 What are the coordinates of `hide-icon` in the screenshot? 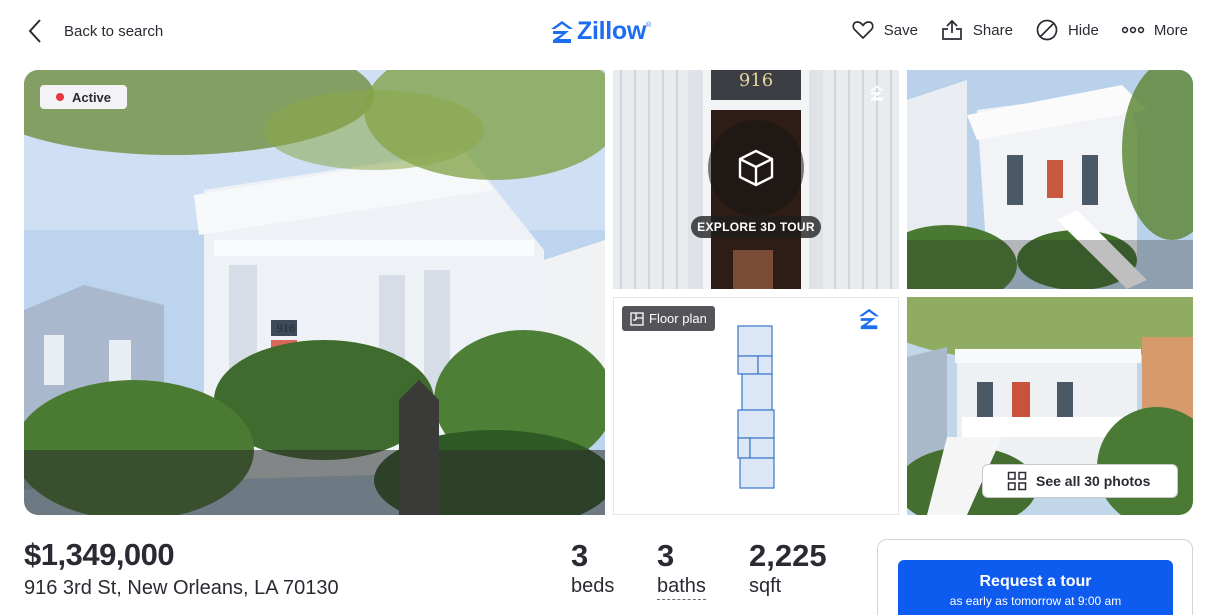 It's located at (1047, 30).